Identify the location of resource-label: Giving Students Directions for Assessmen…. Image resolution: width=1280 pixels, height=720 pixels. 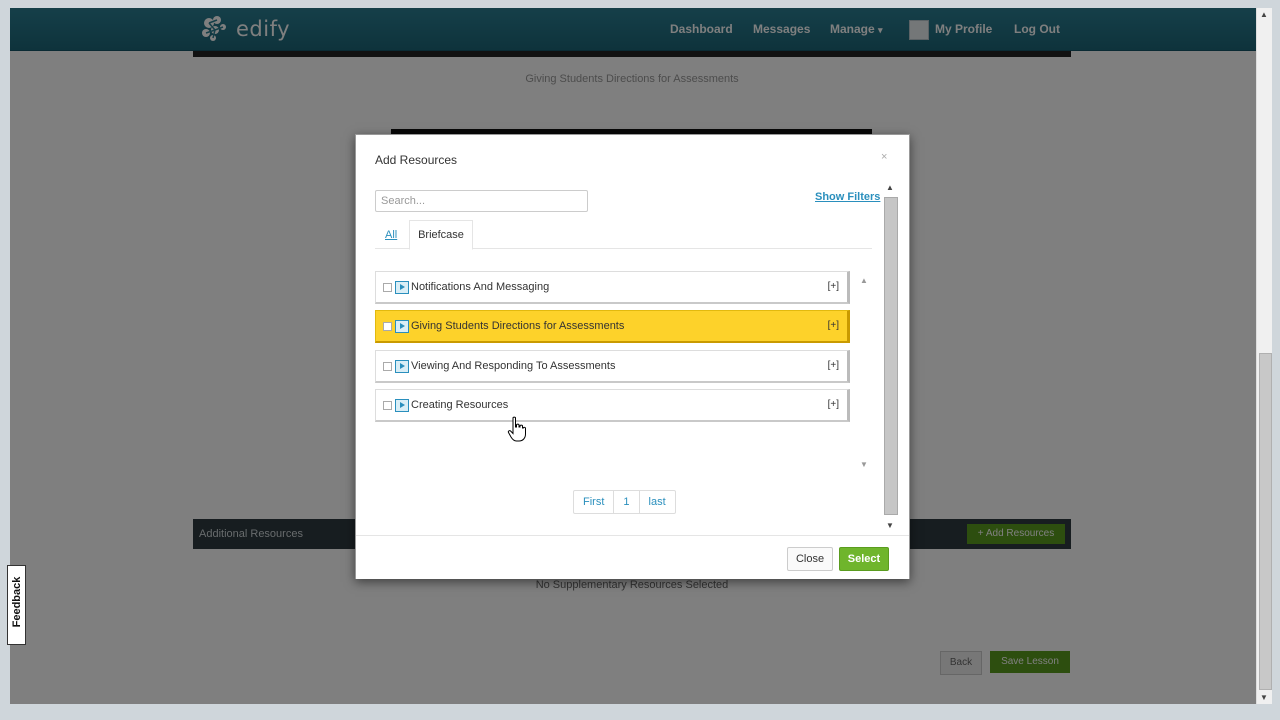
(518, 326).